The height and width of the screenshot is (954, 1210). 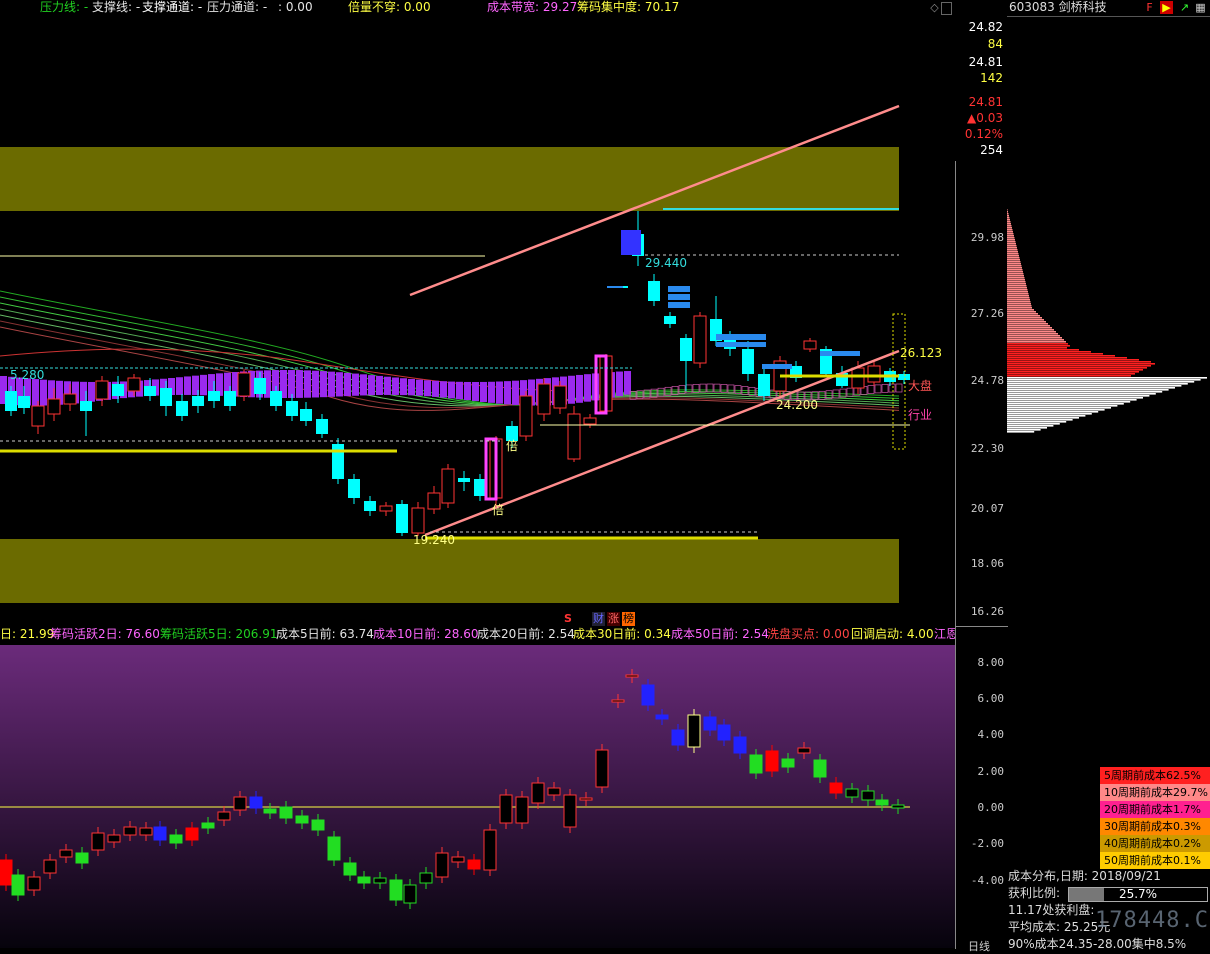 What do you see at coordinates (808, 634) in the screenshot?
I see `sub-indicator-8: 洗盘买点: 0.00` at bounding box center [808, 634].